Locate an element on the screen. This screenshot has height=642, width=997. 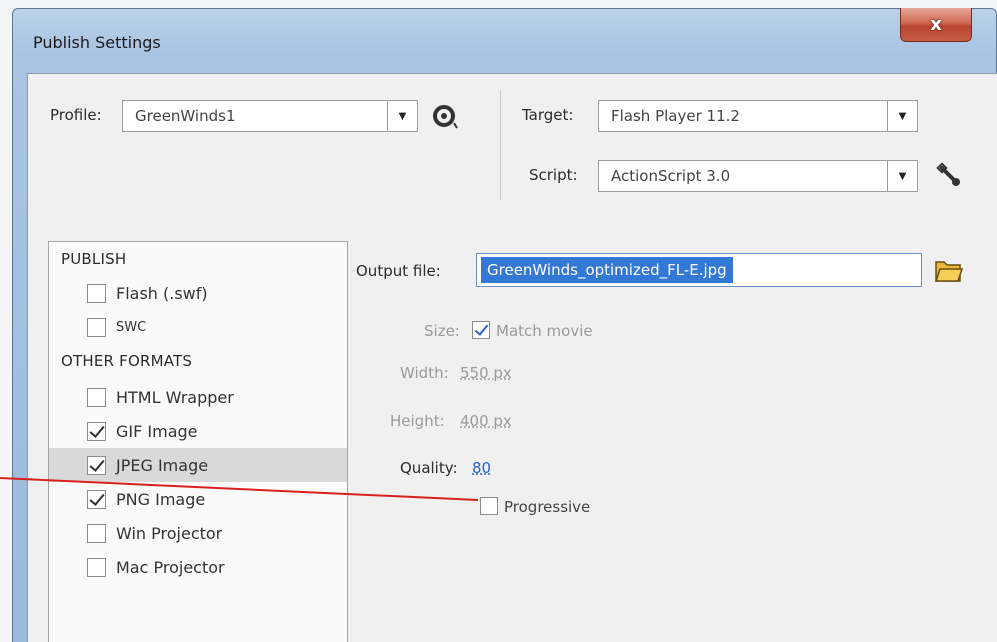
progressive-label: Progressive is located at coordinates (547, 507).